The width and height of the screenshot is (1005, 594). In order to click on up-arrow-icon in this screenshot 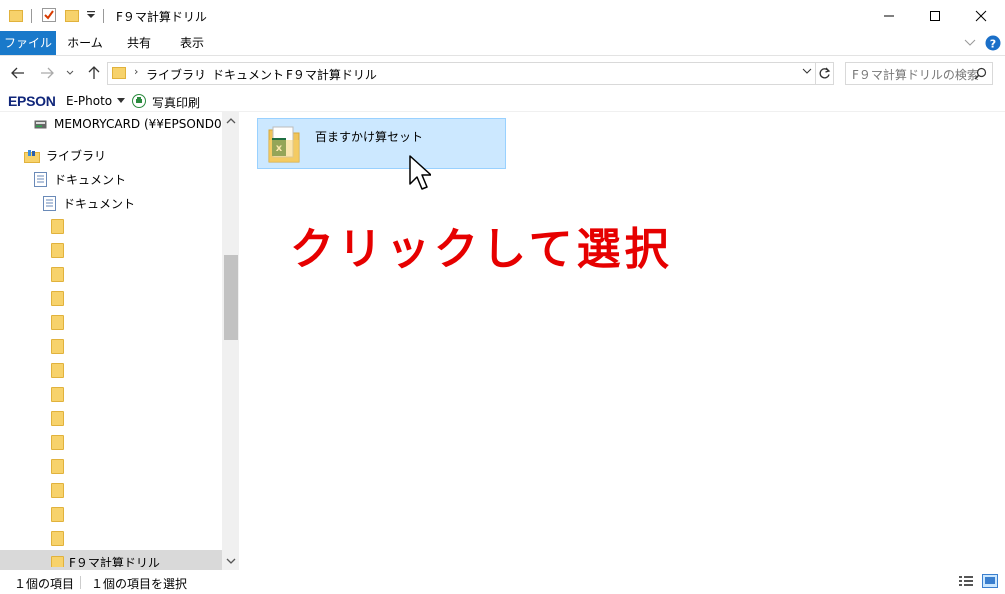, I will do `click(94, 72)`.